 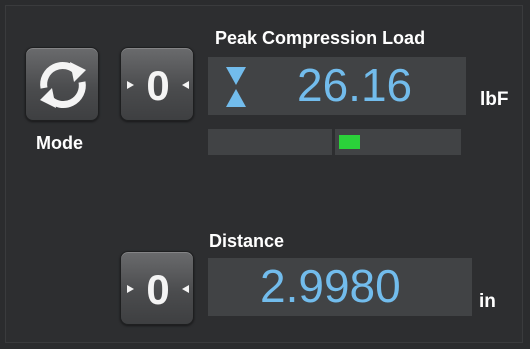 I want to click on load-bar-left, so click(x=270, y=142).